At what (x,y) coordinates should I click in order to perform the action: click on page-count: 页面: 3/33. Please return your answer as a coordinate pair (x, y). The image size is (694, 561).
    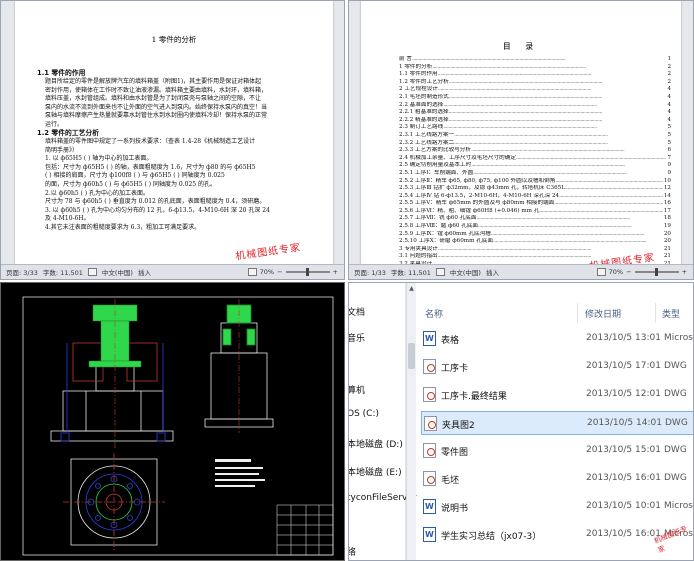
    Looking at the image, I should click on (22, 272).